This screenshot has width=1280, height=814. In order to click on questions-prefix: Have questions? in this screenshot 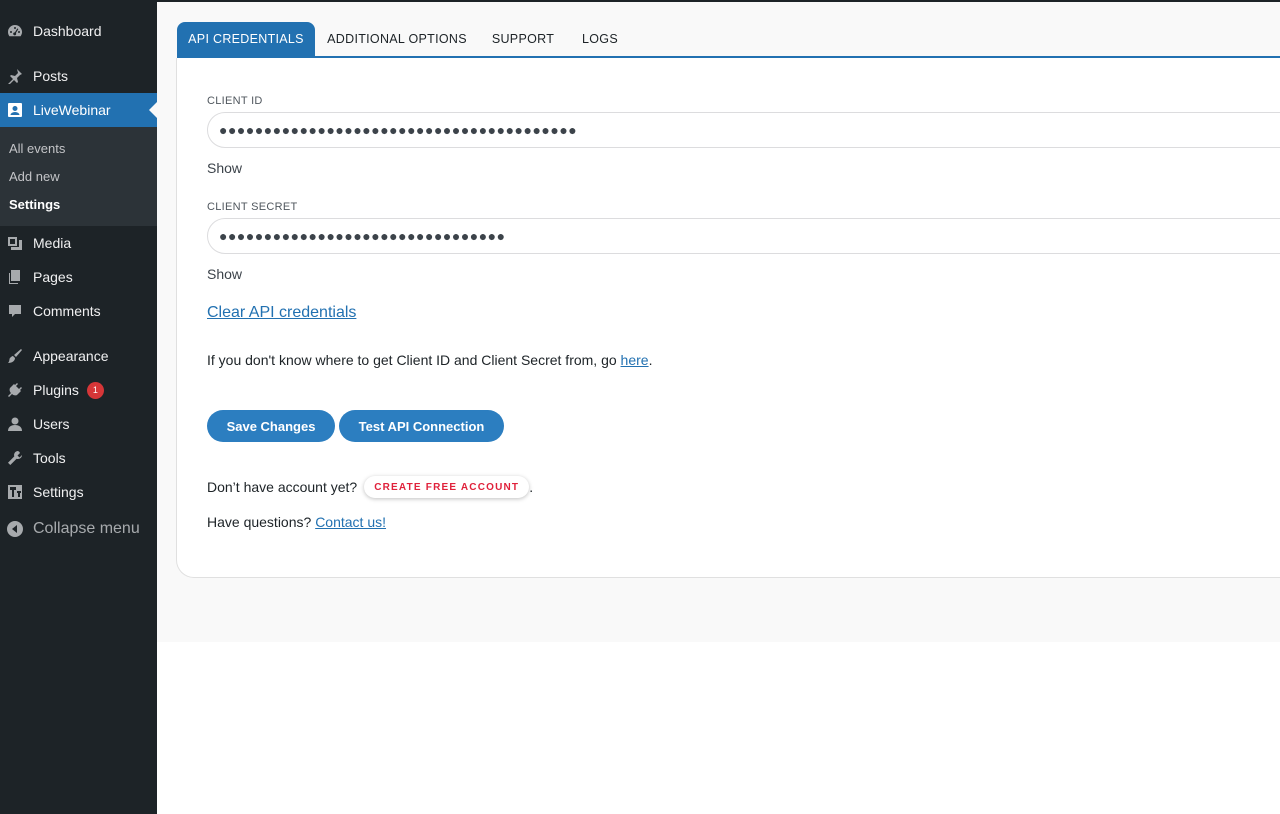, I will do `click(261, 522)`.